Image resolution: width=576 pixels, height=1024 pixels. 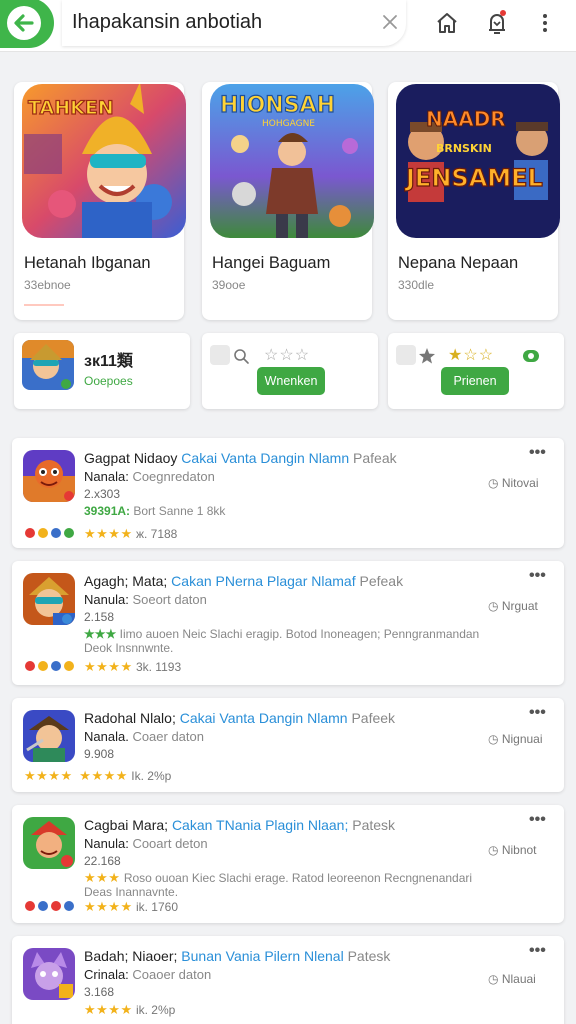 I want to click on app-name: Gagpat Nidaoy, so click(x=131, y=458).